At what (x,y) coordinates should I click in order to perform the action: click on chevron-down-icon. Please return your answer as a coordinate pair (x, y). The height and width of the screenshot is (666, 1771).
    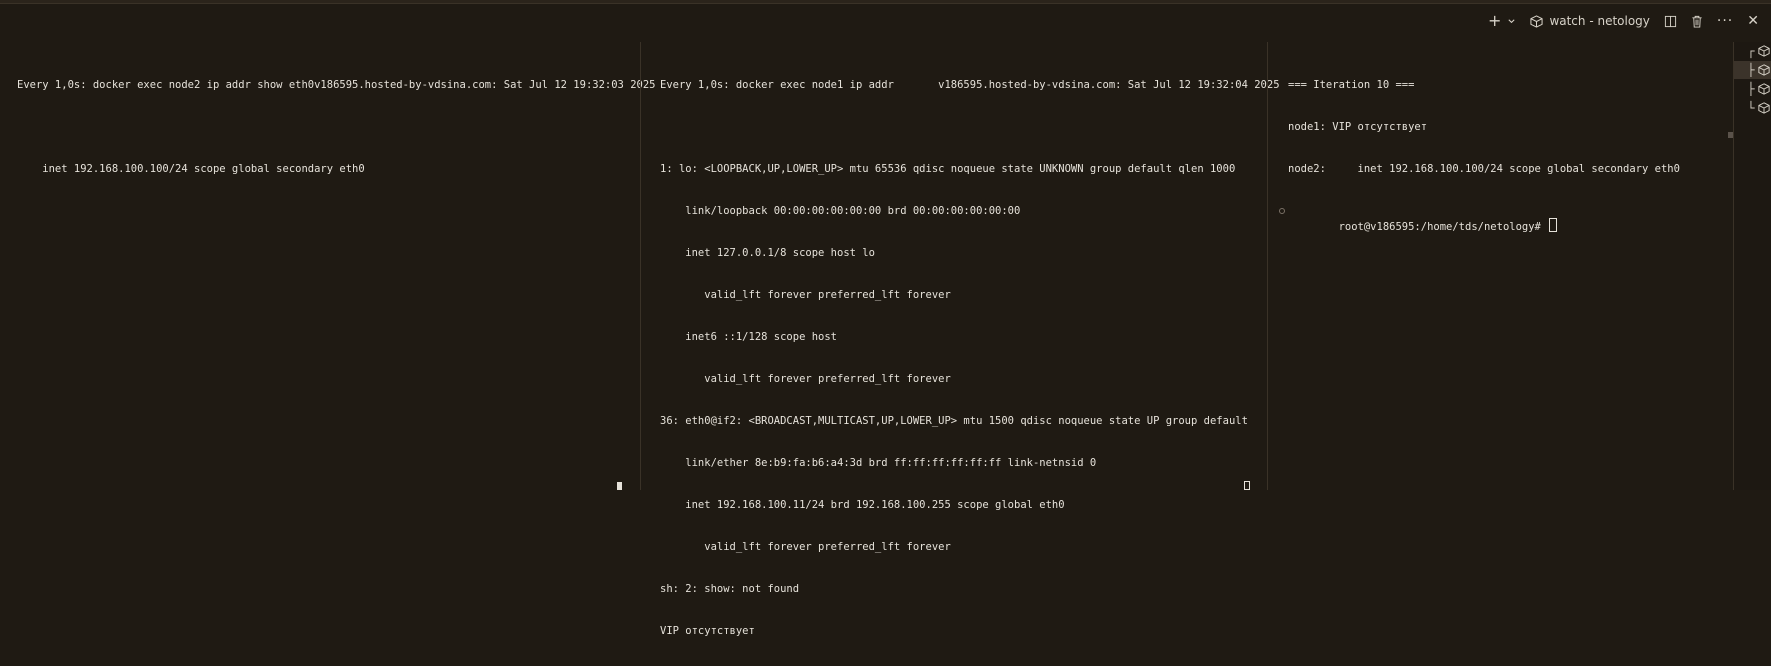
    Looking at the image, I should click on (1511, 21).